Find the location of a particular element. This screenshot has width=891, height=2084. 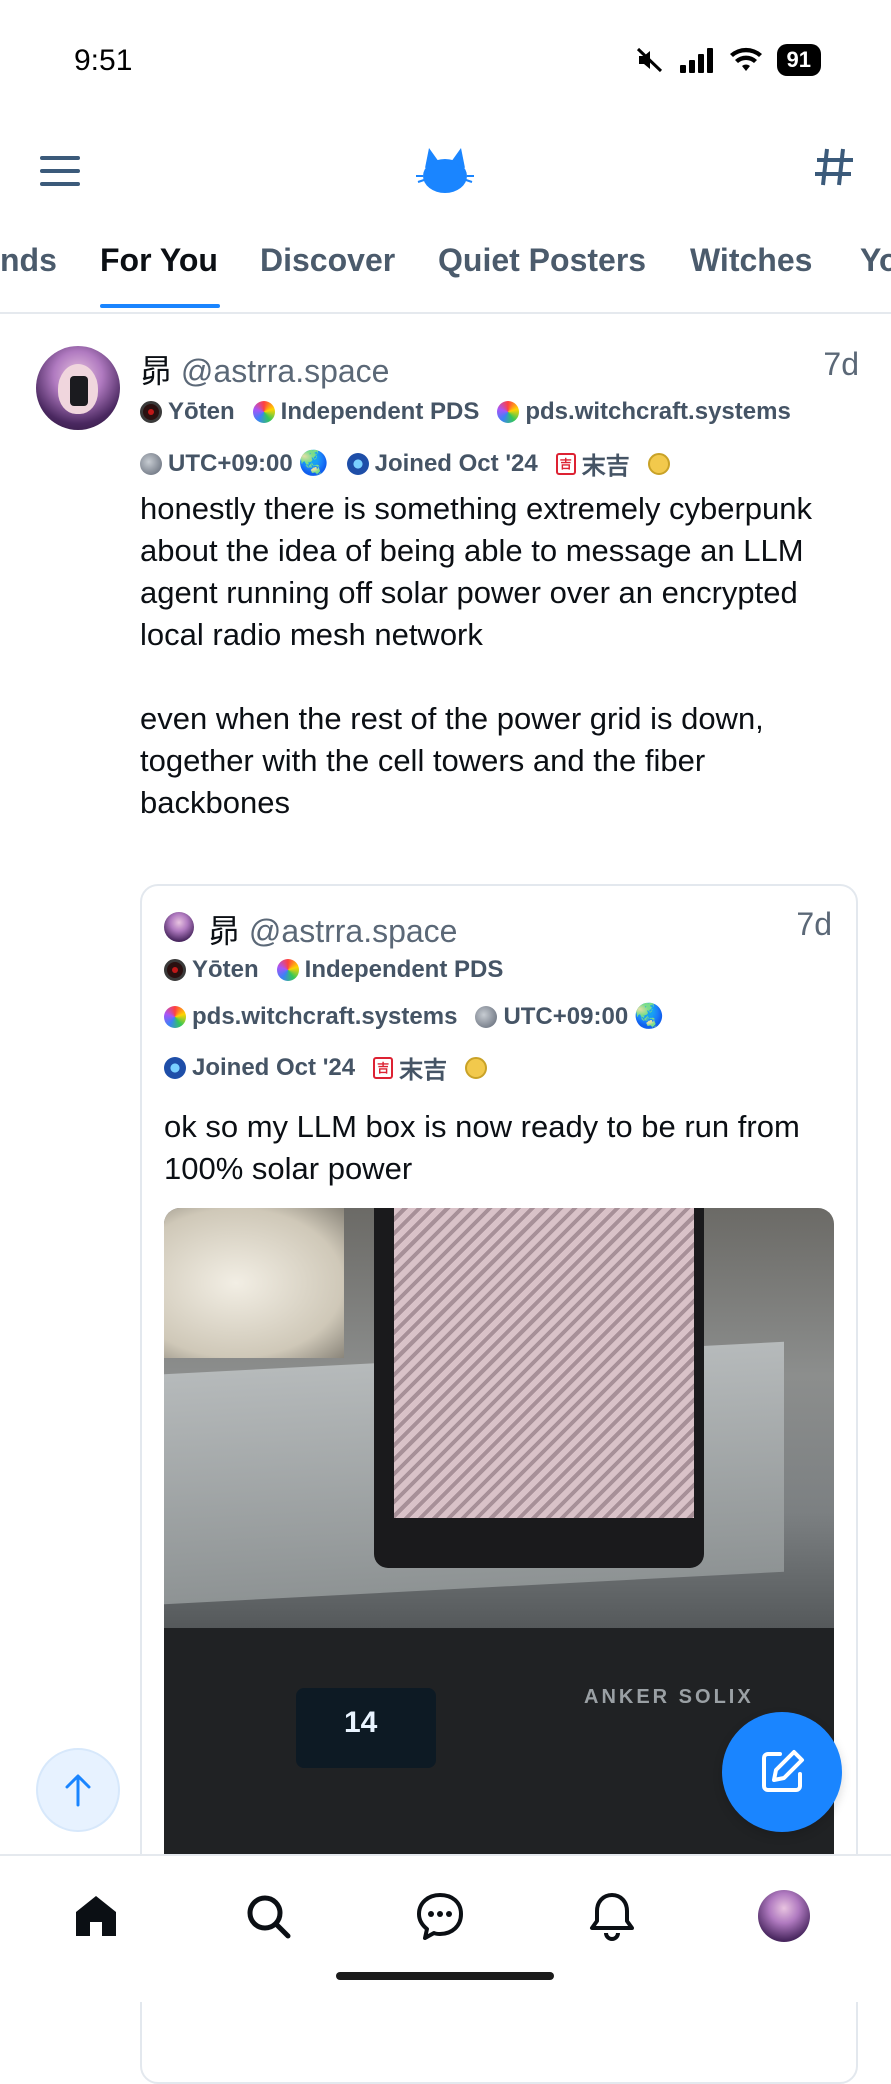

home-icon is located at coordinates (96, 1916).